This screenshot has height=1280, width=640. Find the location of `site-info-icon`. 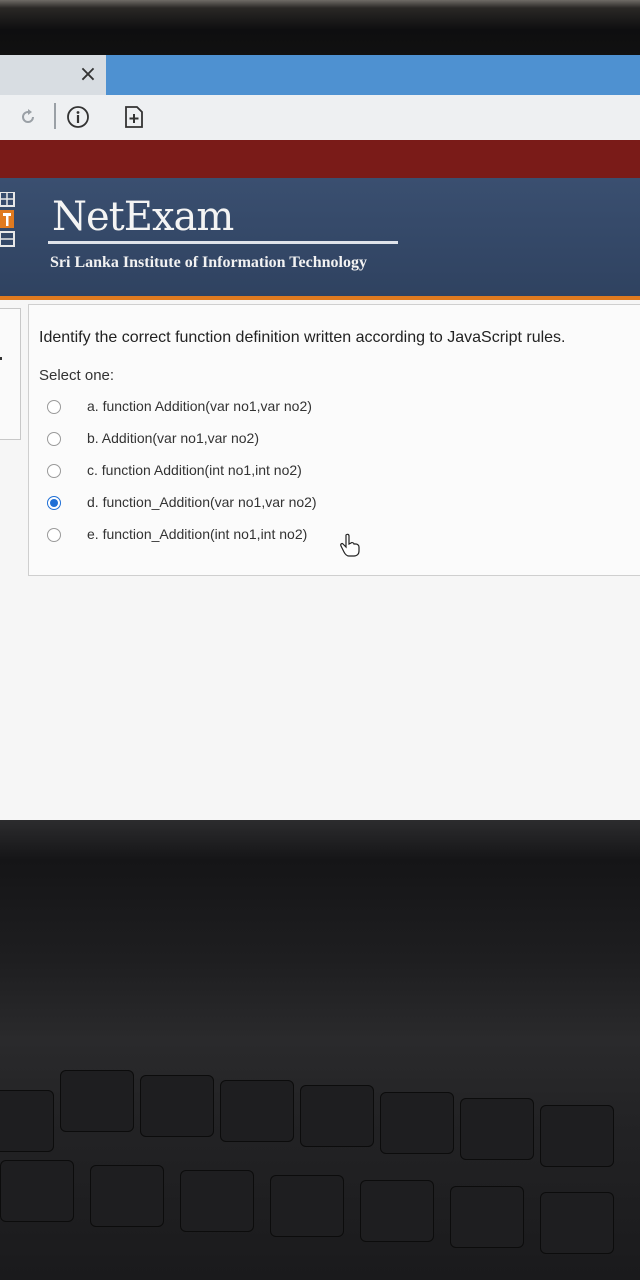

site-info-icon is located at coordinates (78, 117).